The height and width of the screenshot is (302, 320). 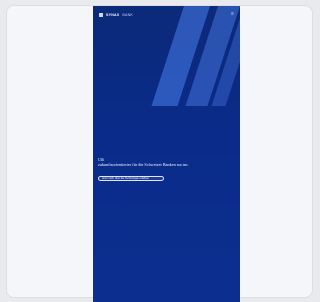 What do you see at coordinates (101, 15) in the screenshot?
I see `logo-mark-icon` at bounding box center [101, 15].